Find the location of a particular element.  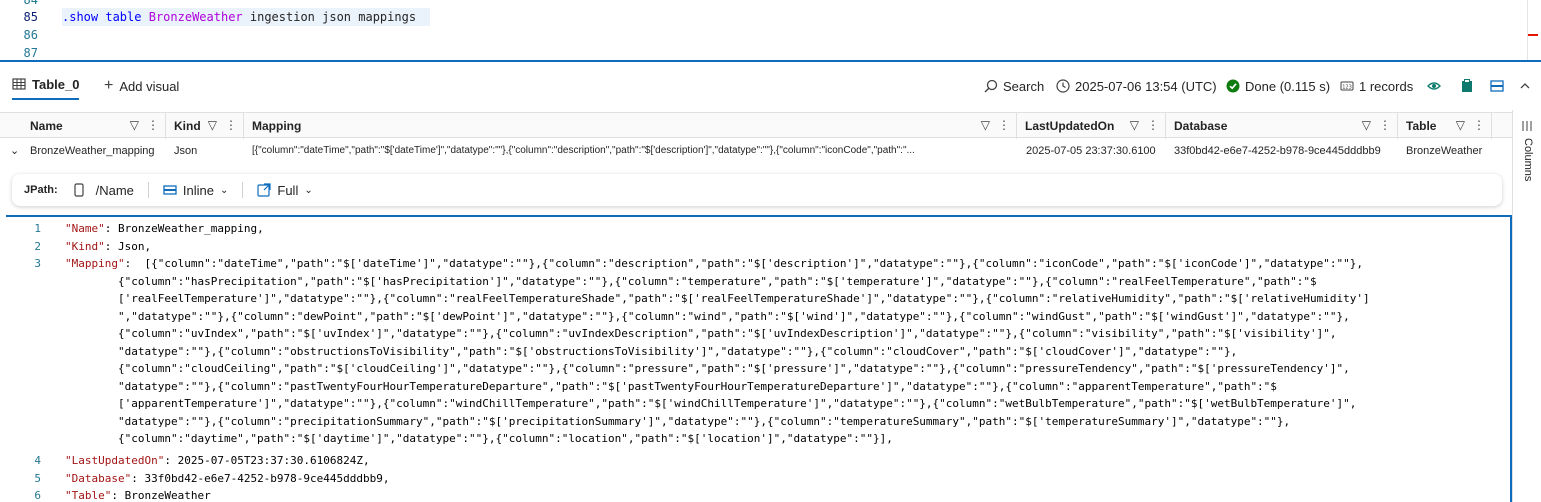

preview-button is located at coordinates (1434, 86).